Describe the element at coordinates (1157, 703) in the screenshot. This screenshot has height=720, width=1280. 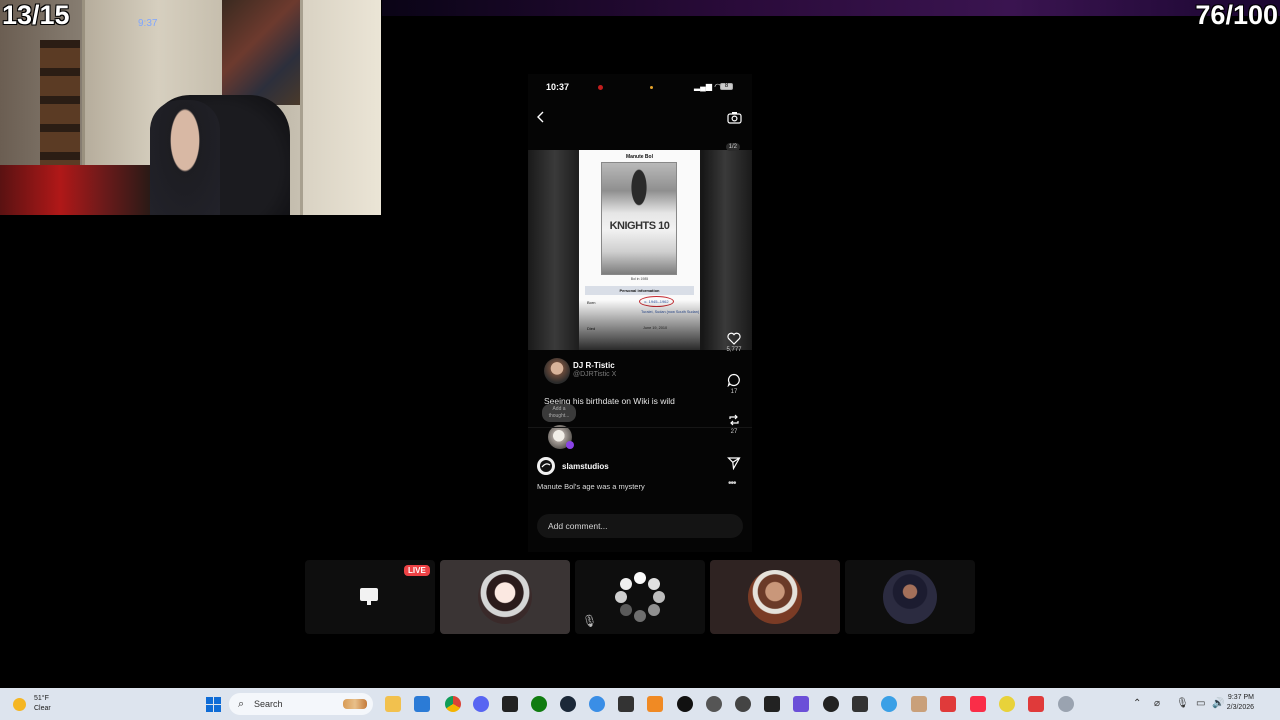
I see `network-icon: ⌀` at that location.